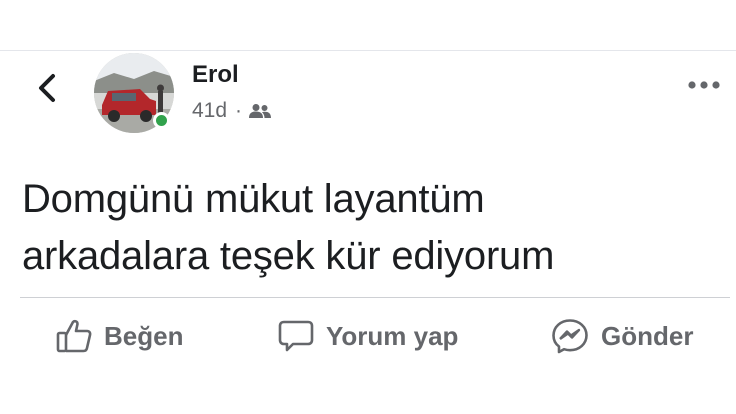 Image resolution: width=736 pixels, height=414 pixels. I want to click on friends-icon, so click(260, 111).